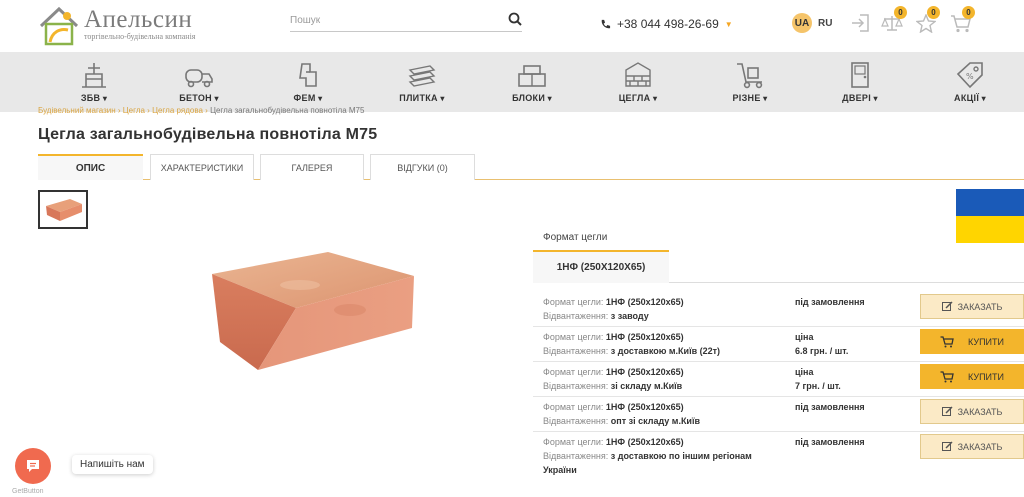 The width and height of the screenshot is (1024, 497). Describe the element at coordinates (947, 376) in the screenshot. I see `cart-icon` at that location.